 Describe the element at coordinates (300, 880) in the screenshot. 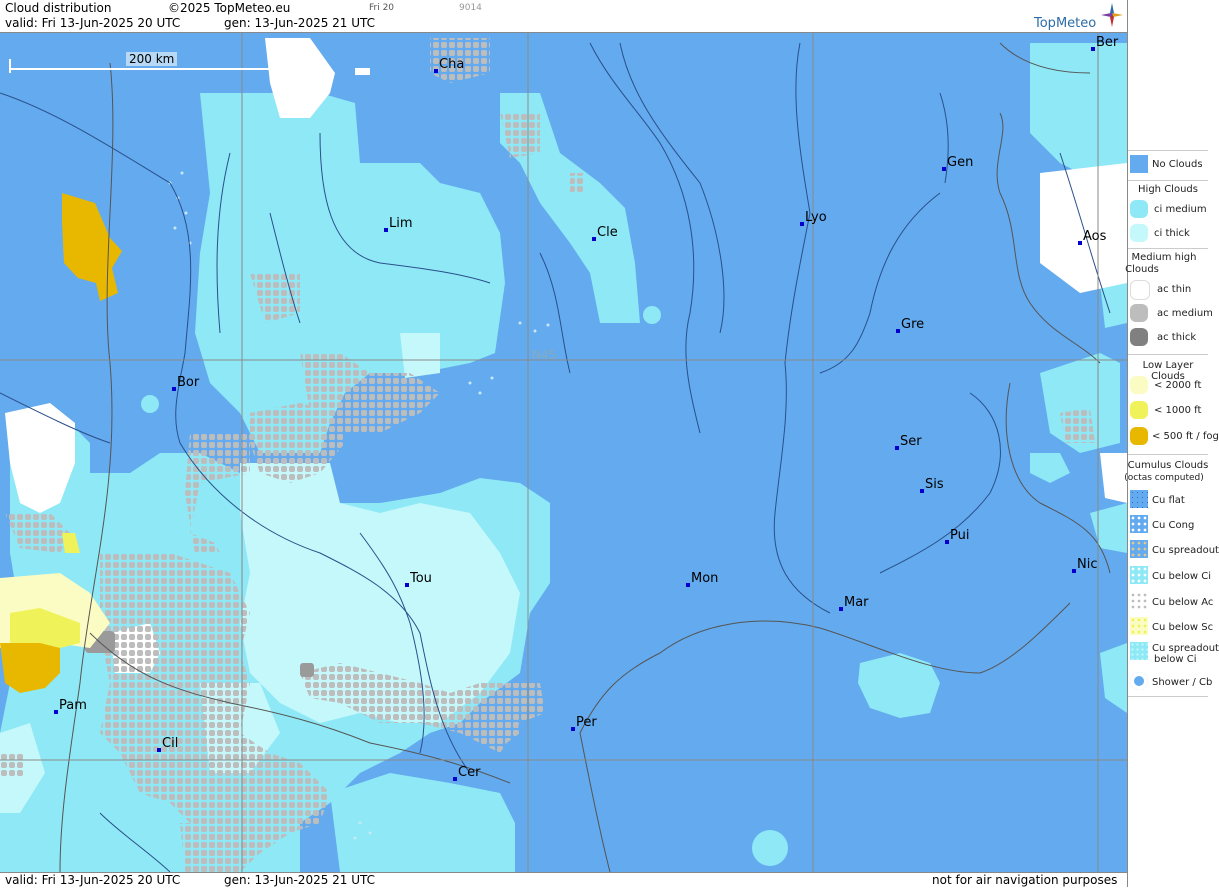

I see `footer-generated-time: gen: 13-Jun-2025 21 UTC` at that location.